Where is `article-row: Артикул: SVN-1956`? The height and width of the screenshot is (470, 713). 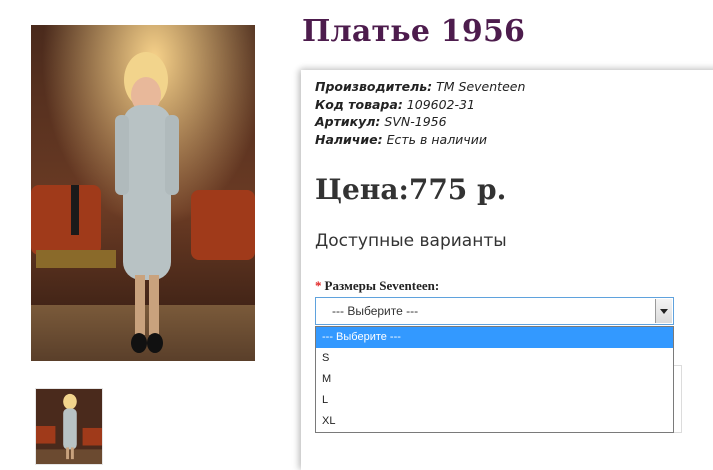 article-row: Артикул: SVN-1956 is located at coordinates (420, 122).